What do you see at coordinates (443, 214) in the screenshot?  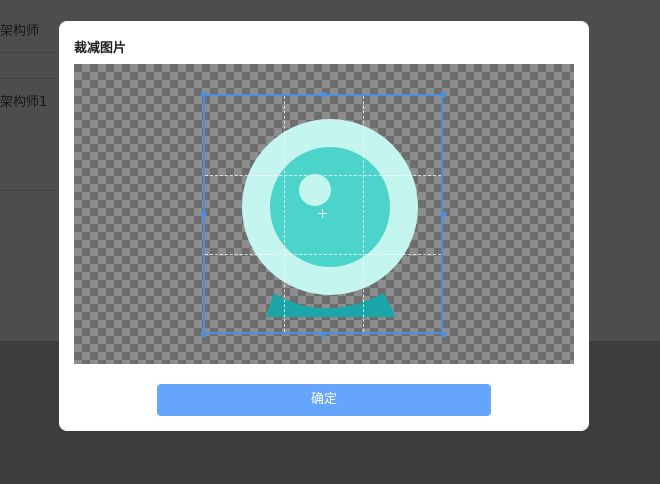 I see `crop-handle-right` at bounding box center [443, 214].